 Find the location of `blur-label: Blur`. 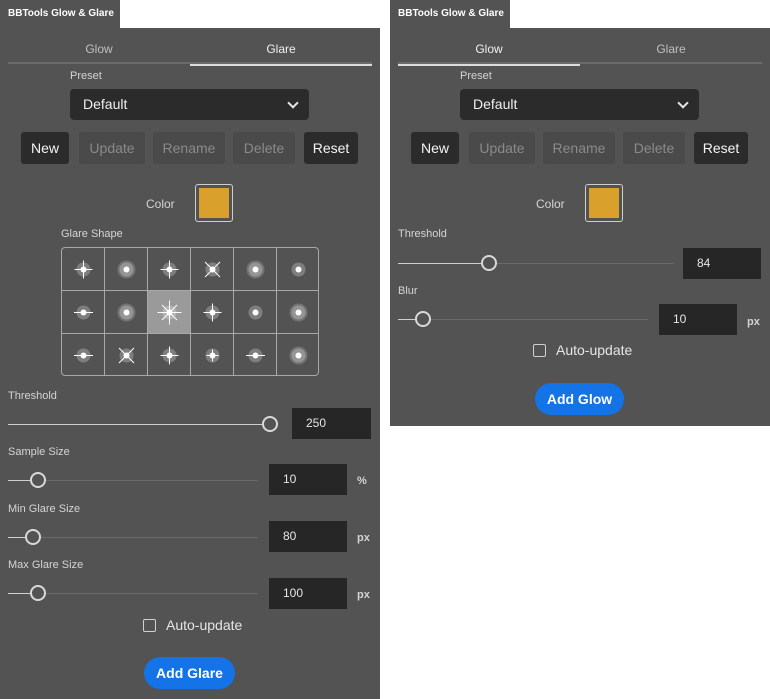

blur-label: Blur is located at coordinates (408, 291).